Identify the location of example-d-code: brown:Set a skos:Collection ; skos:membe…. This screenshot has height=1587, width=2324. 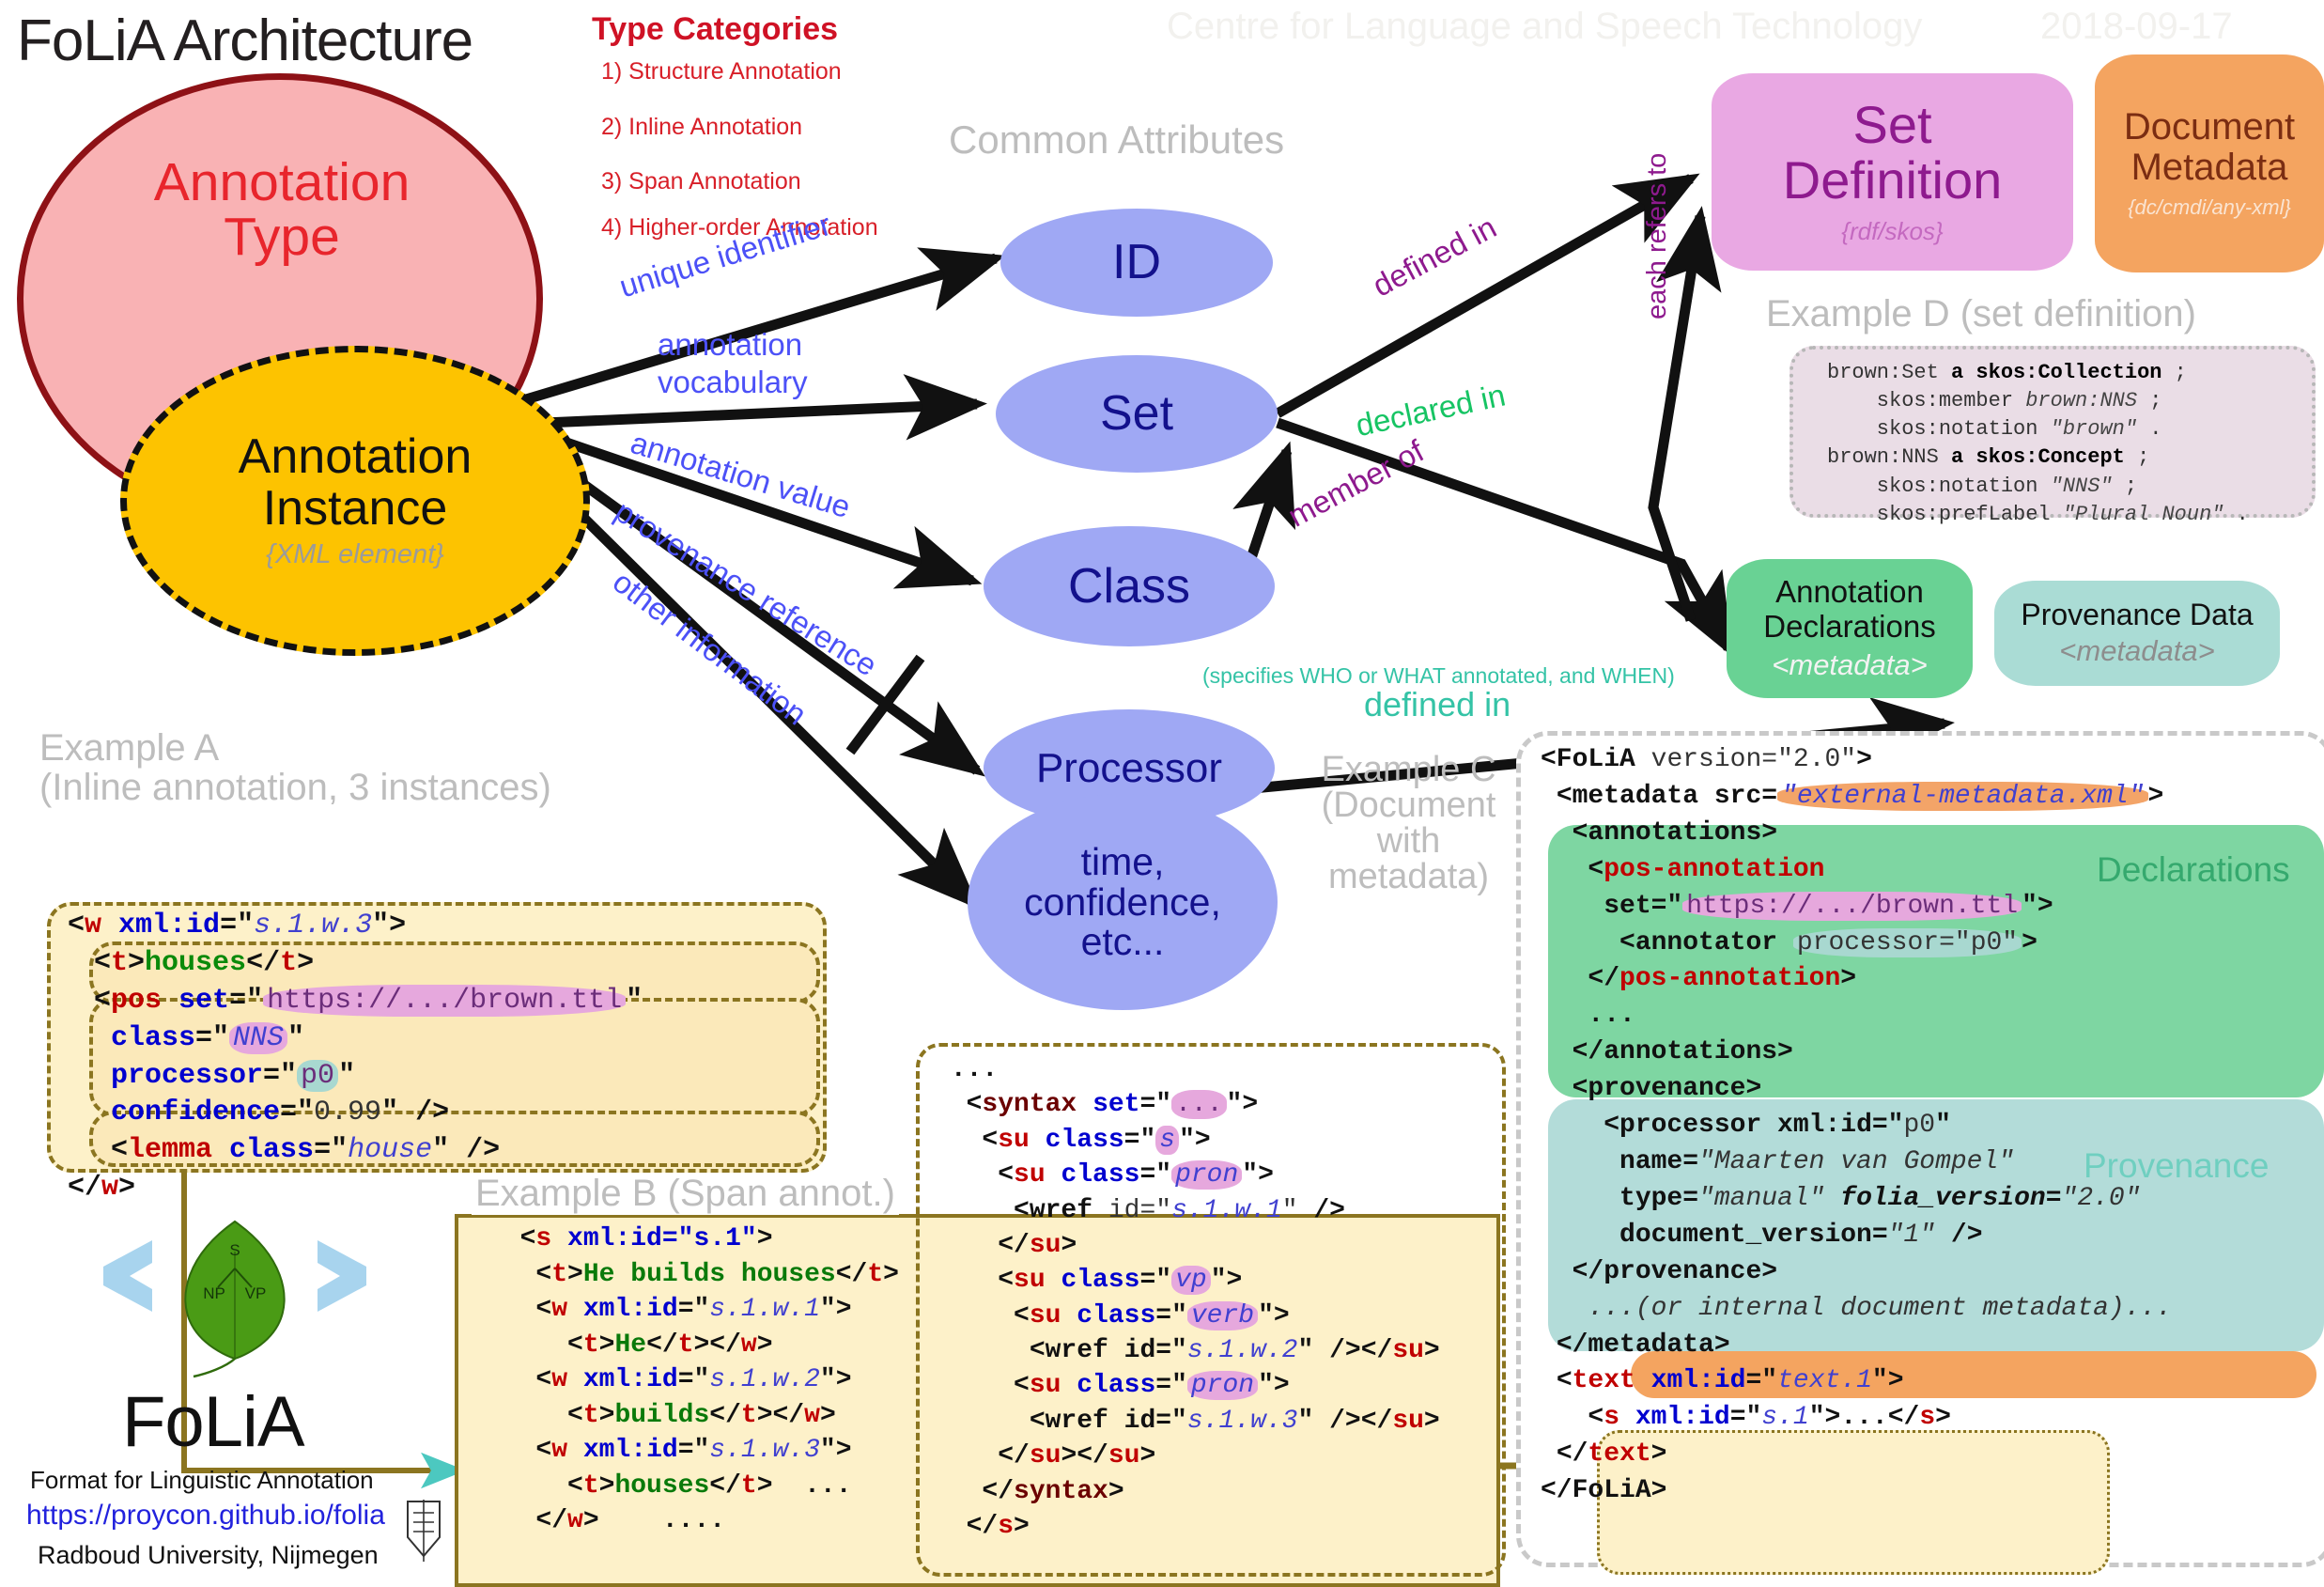
(2052, 436).